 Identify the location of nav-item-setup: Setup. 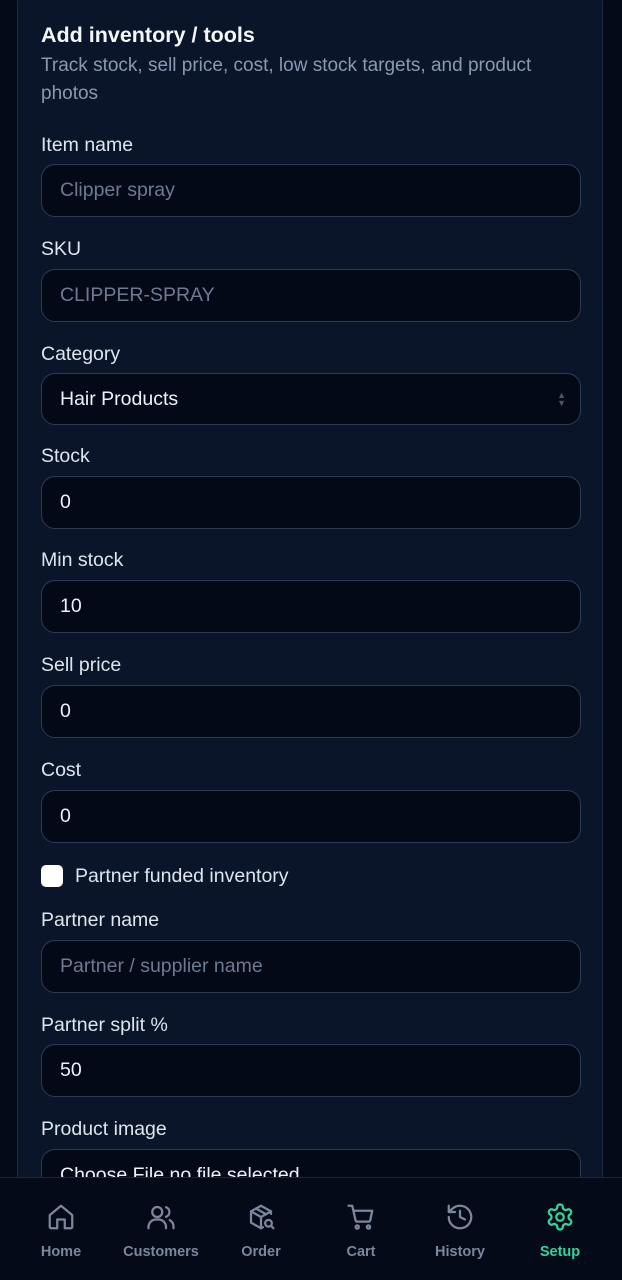
(560, 1229).